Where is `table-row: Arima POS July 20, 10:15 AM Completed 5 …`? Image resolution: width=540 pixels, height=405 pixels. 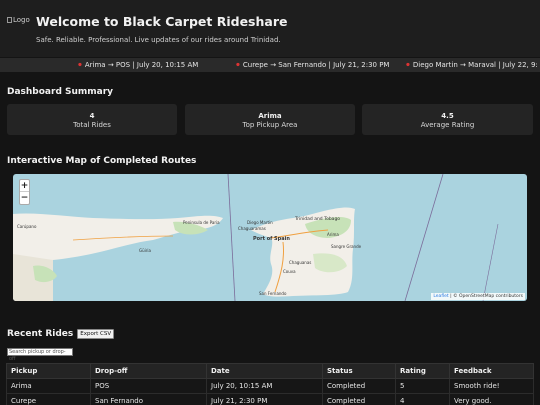
table-row: Arima POS July 20, 10:15 AM Completed 5 … is located at coordinates (270, 386).